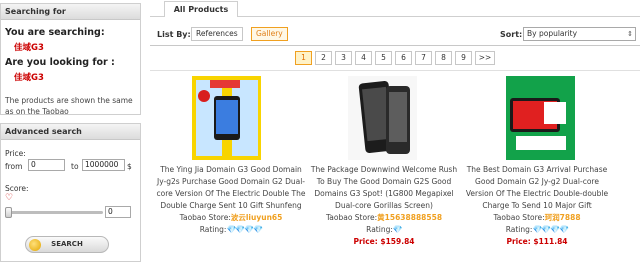 The width and height of the screenshot is (640, 262). I want to click on price-to-label: to, so click(75, 166).